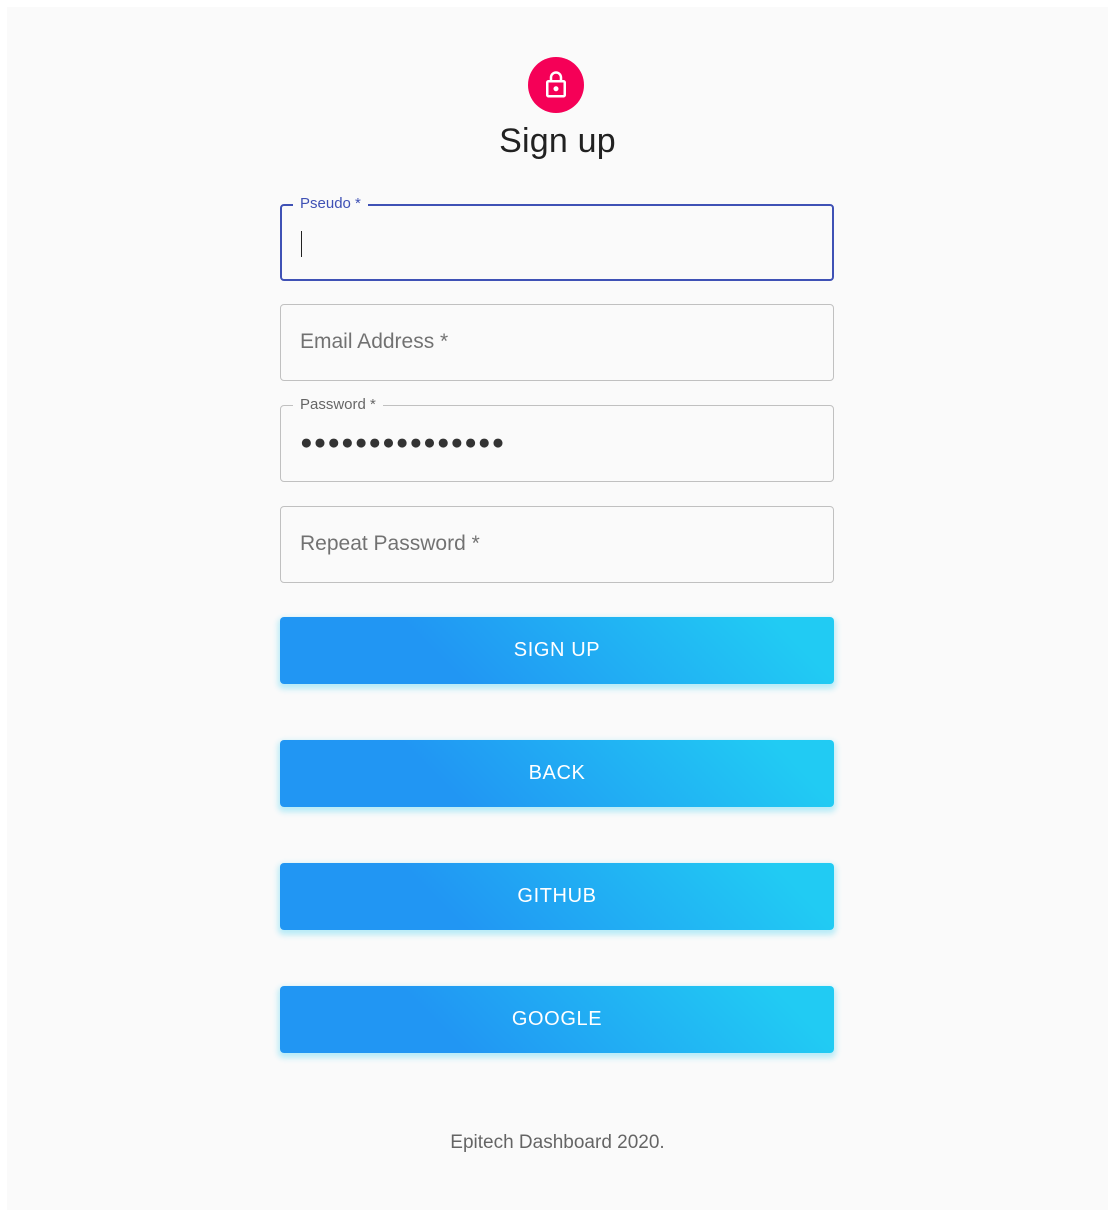 The width and height of the screenshot is (1109, 1210). I want to click on repeat-password-input, so click(555, 544).